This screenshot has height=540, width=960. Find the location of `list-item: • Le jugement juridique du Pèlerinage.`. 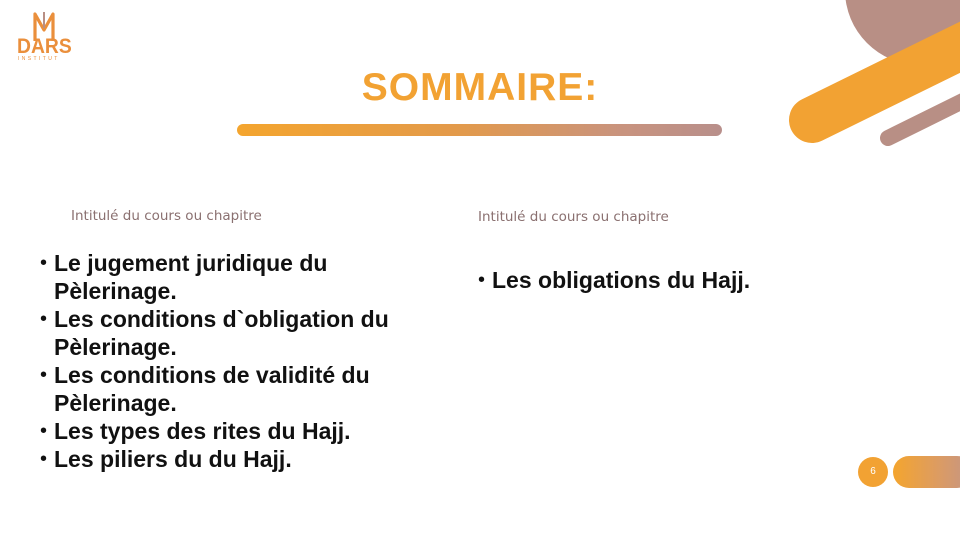

list-item: • Le jugement juridique du Pèlerinage. is located at coordinates (245, 277).